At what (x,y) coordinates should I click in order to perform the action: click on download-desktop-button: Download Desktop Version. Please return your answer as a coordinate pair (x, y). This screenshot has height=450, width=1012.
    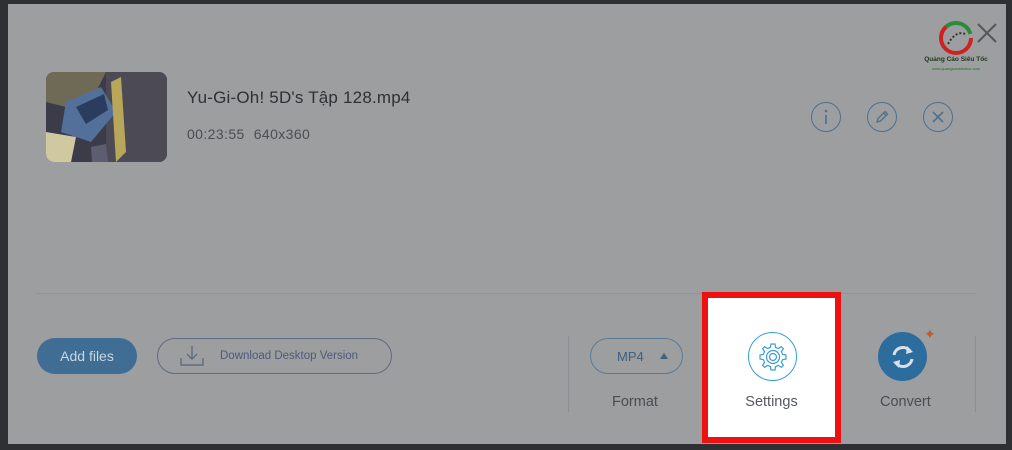
    Looking at the image, I should click on (274, 356).